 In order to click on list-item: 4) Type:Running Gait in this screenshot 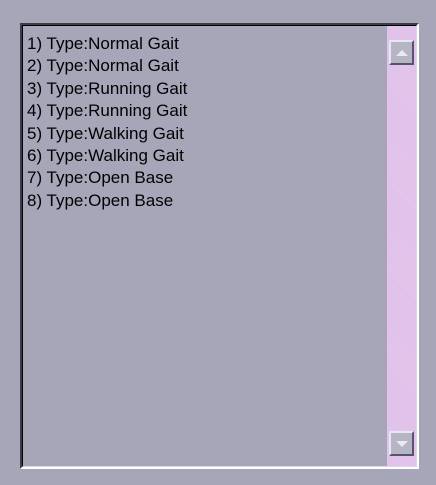, I will do `click(206, 111)`.